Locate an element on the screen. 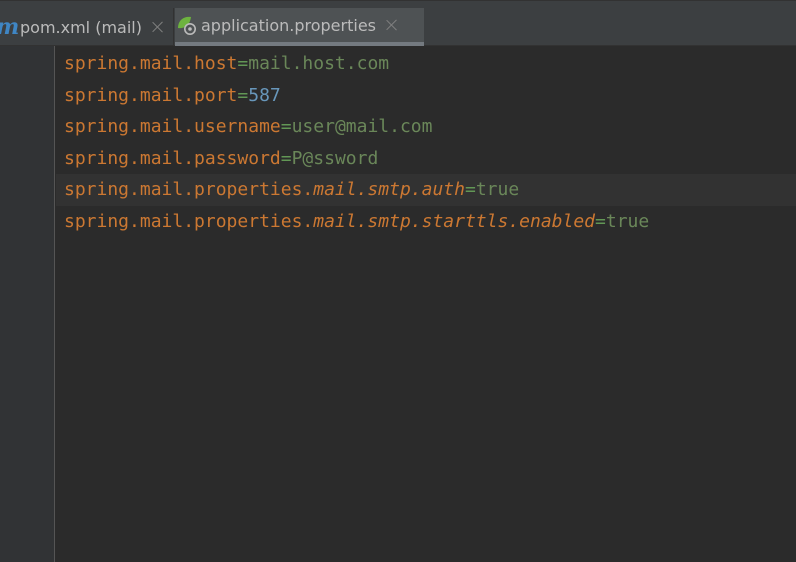 This screenshot has height=562, width=796. property-key: spring.mail.username is located at coordinates (172, 127).